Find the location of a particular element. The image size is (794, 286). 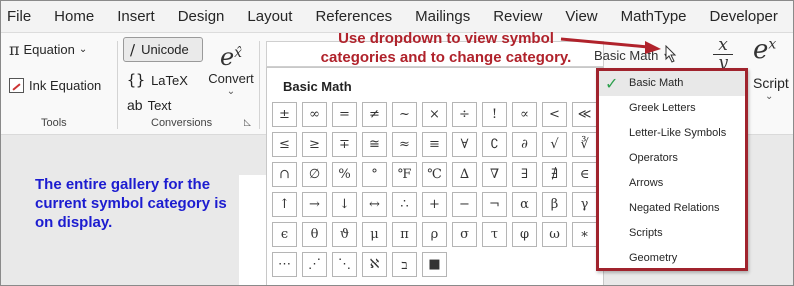

symbol-button: ≠ is located at coordinates (374, 114).